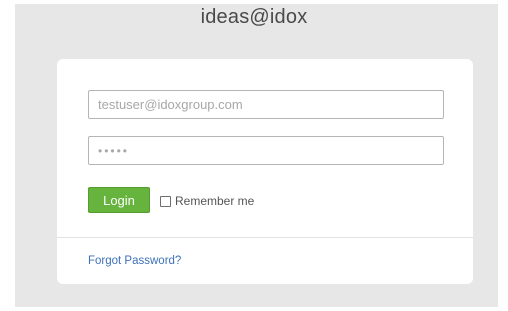 The width and height of the screenshot is (508, 311). What do you see at coordinates (266, 150) in the screenshot?
I see `password-field` at bounding box center [266, 150].